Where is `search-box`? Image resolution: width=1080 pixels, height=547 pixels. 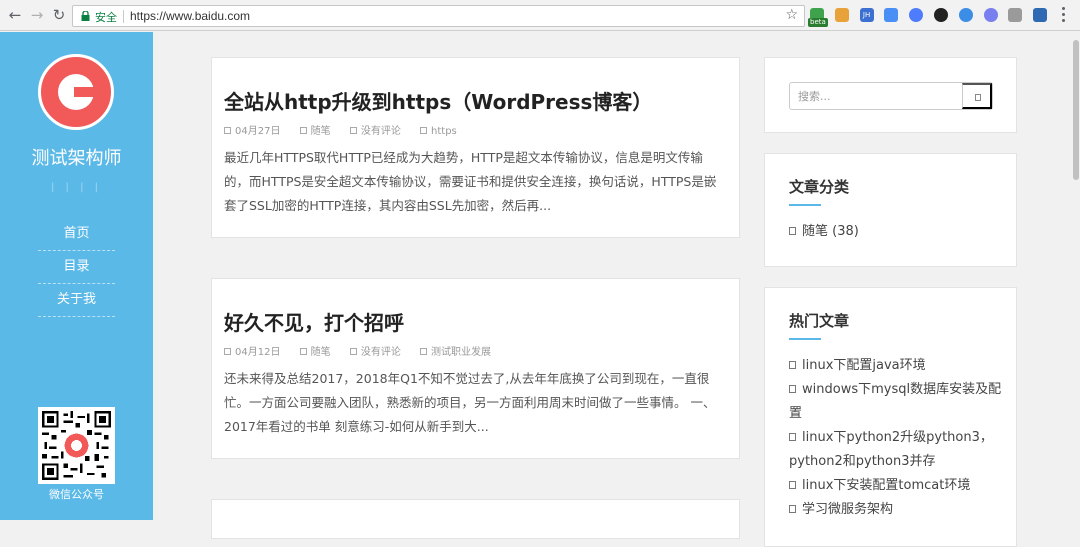 search-box is located at coordinates (891, 96).